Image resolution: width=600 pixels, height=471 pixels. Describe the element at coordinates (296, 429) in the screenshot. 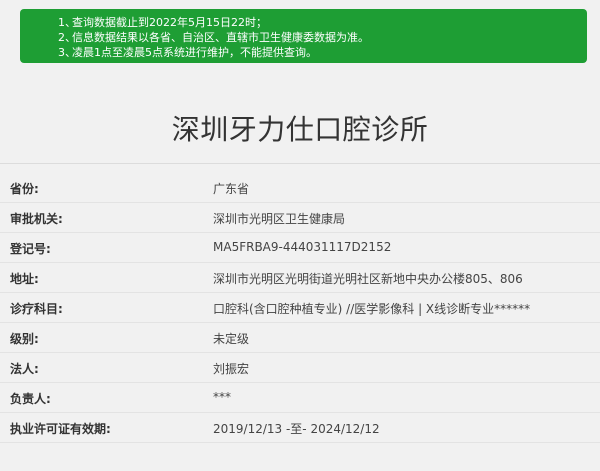

I see `row-value: 2019/12/13 -至- 2024/12/12` at that location.